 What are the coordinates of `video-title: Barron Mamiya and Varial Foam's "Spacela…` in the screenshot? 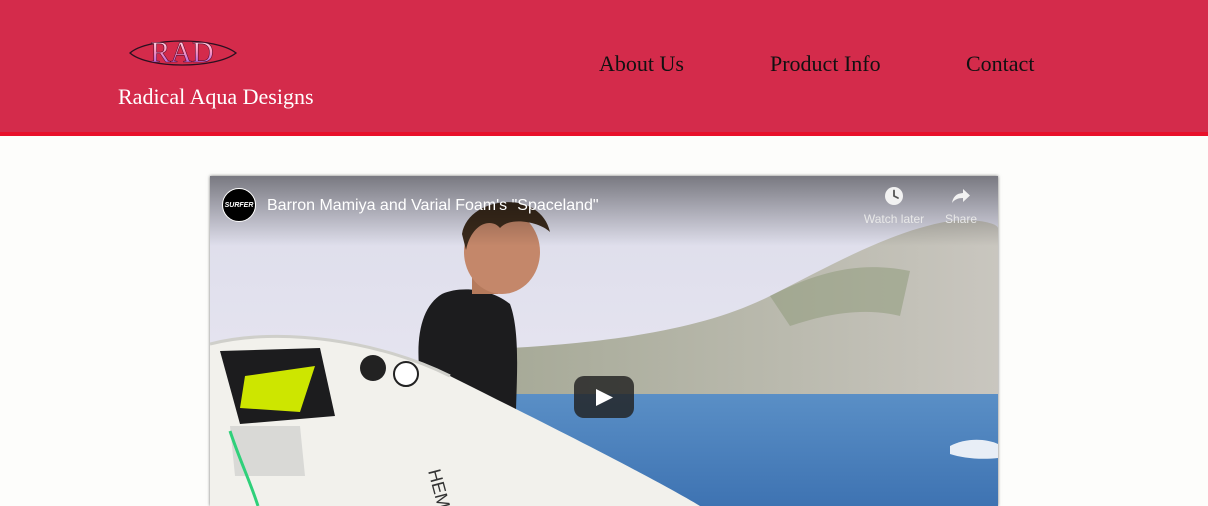 It's located at (433, 206).